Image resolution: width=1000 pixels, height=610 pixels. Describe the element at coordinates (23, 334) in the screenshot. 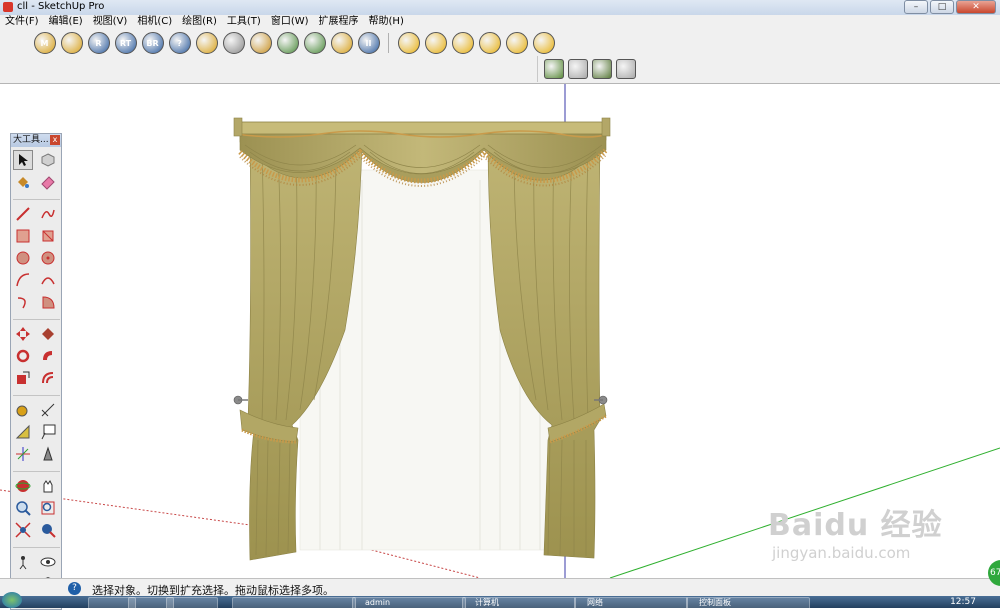

I see `move-tool` at that location.